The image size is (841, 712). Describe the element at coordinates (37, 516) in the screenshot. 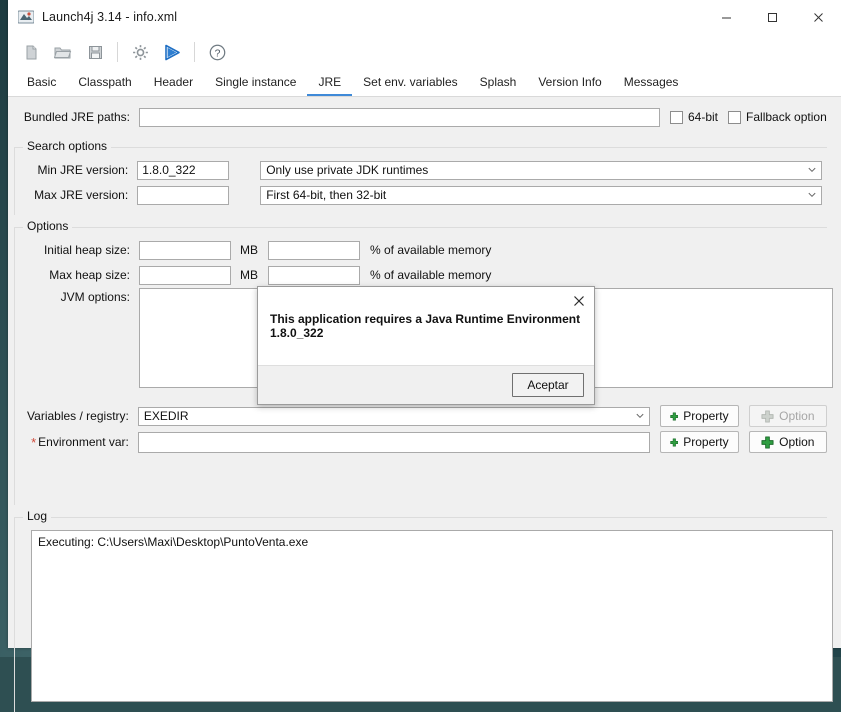

I see `log-title: Log` at that location.